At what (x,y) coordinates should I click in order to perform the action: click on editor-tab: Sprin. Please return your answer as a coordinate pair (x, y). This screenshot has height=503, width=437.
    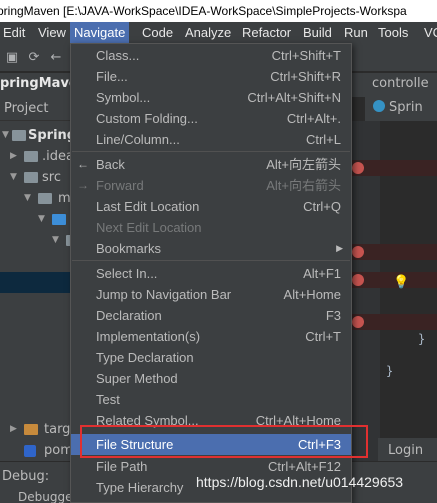
    Looking at the image, I should click on (398, 107).